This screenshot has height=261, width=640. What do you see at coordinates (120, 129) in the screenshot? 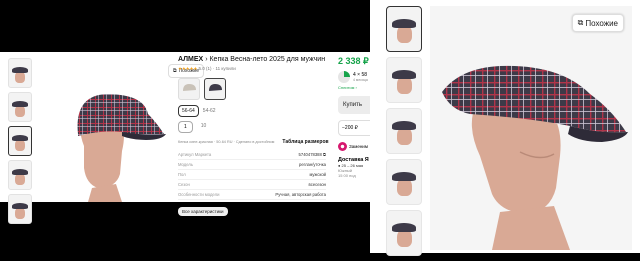
I see `main-product-photo: ⧉ Похожие` at bounding box center [120, 129].